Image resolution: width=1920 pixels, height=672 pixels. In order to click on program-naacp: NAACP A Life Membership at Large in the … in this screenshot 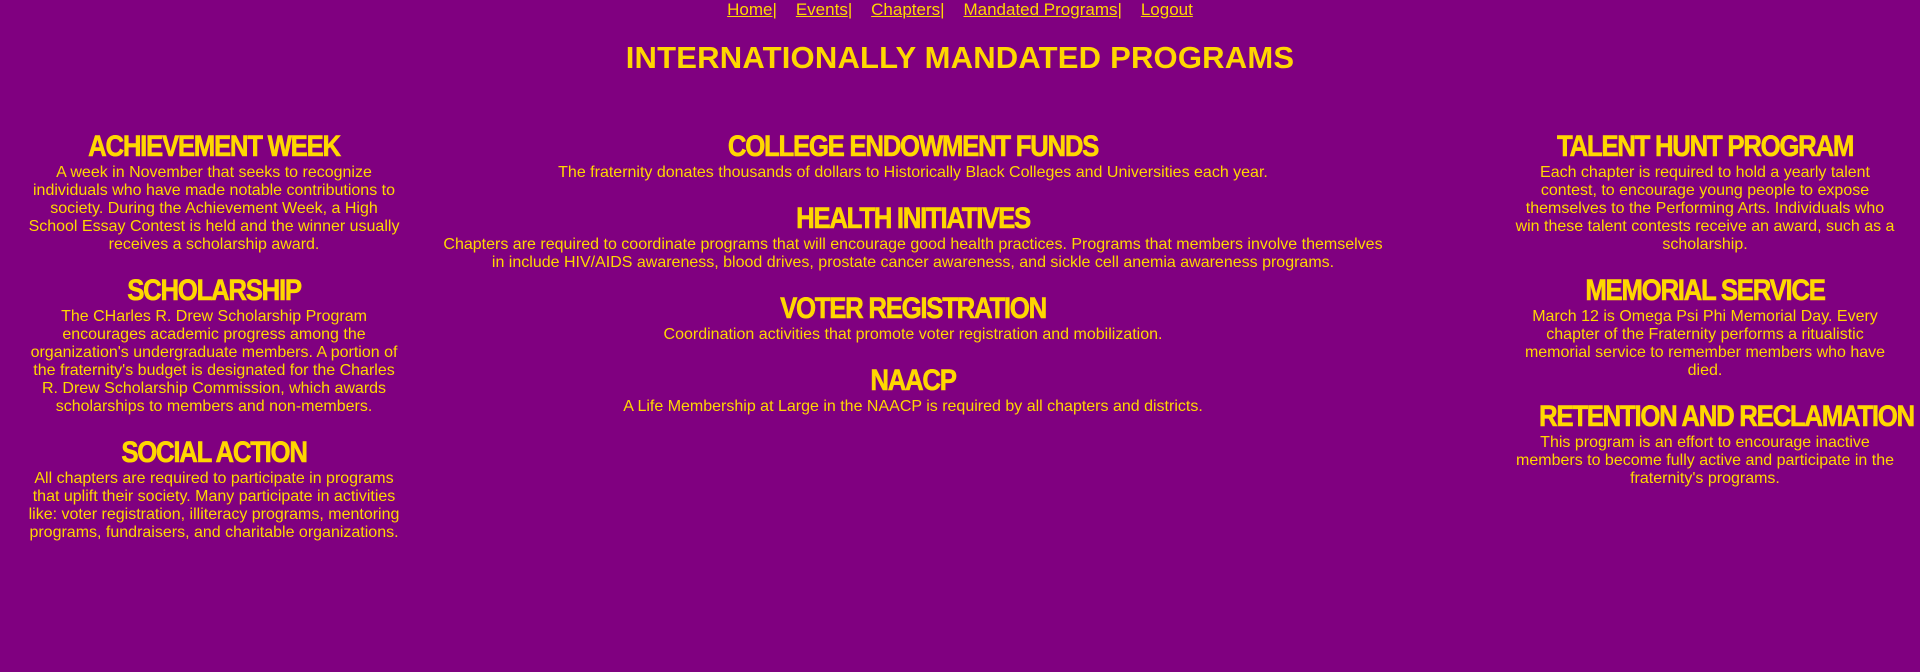, I will do `click(913, 390)`.